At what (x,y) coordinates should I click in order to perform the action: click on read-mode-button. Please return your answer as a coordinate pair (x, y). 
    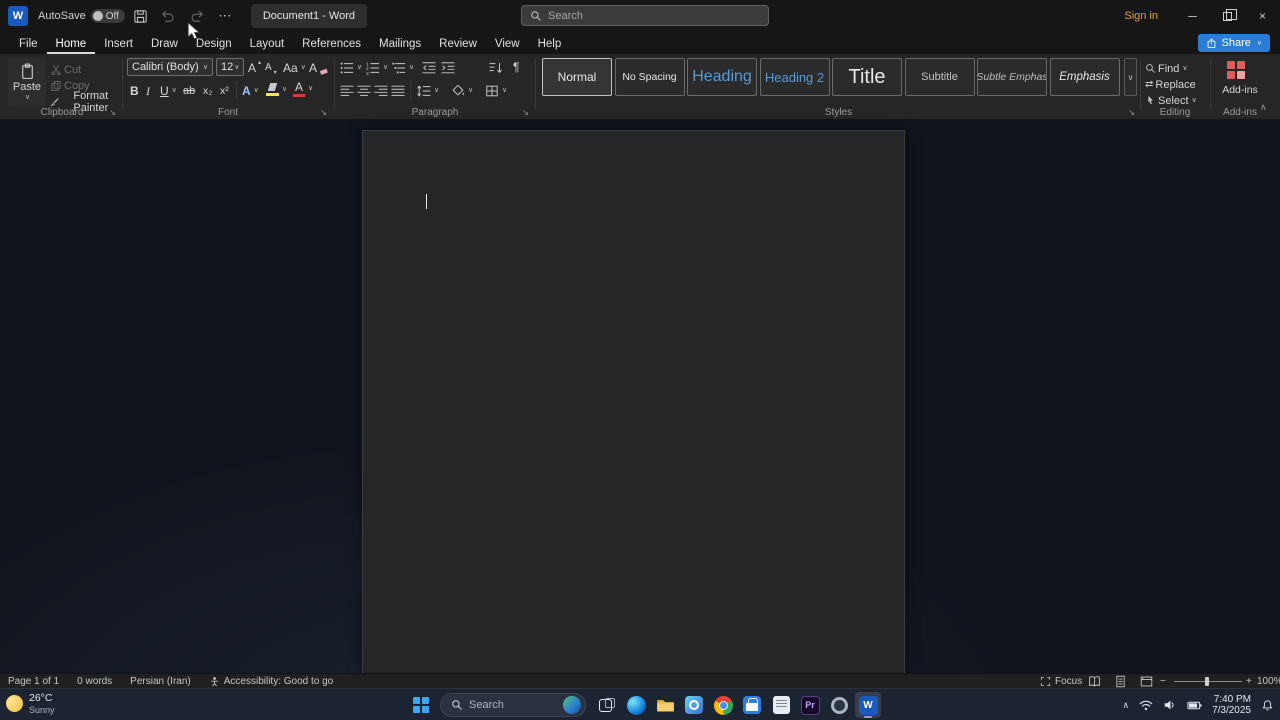
    Looking at the image, I should click on (1094, 681).